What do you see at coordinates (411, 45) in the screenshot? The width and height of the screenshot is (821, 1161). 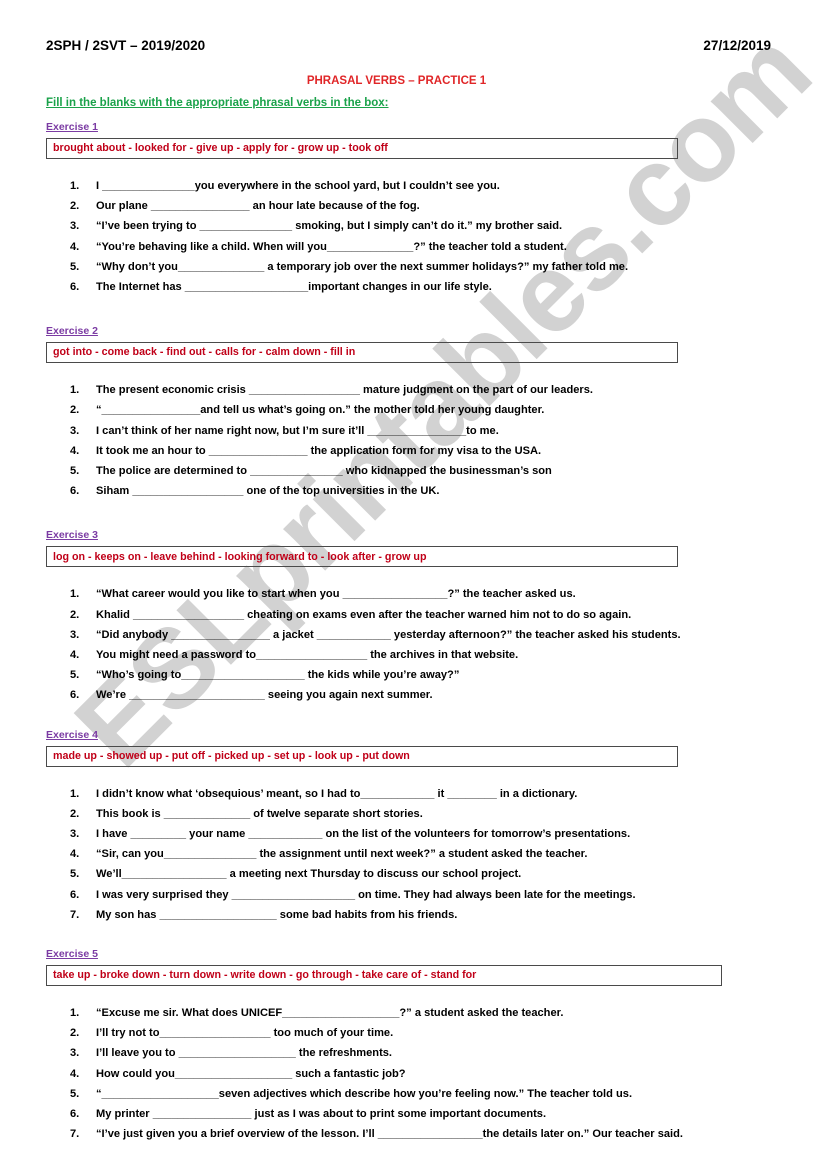 I see `document-header: 2SPH / 2SVT – 2019/2020 27/12/2019` at bounding box center [411, 45].